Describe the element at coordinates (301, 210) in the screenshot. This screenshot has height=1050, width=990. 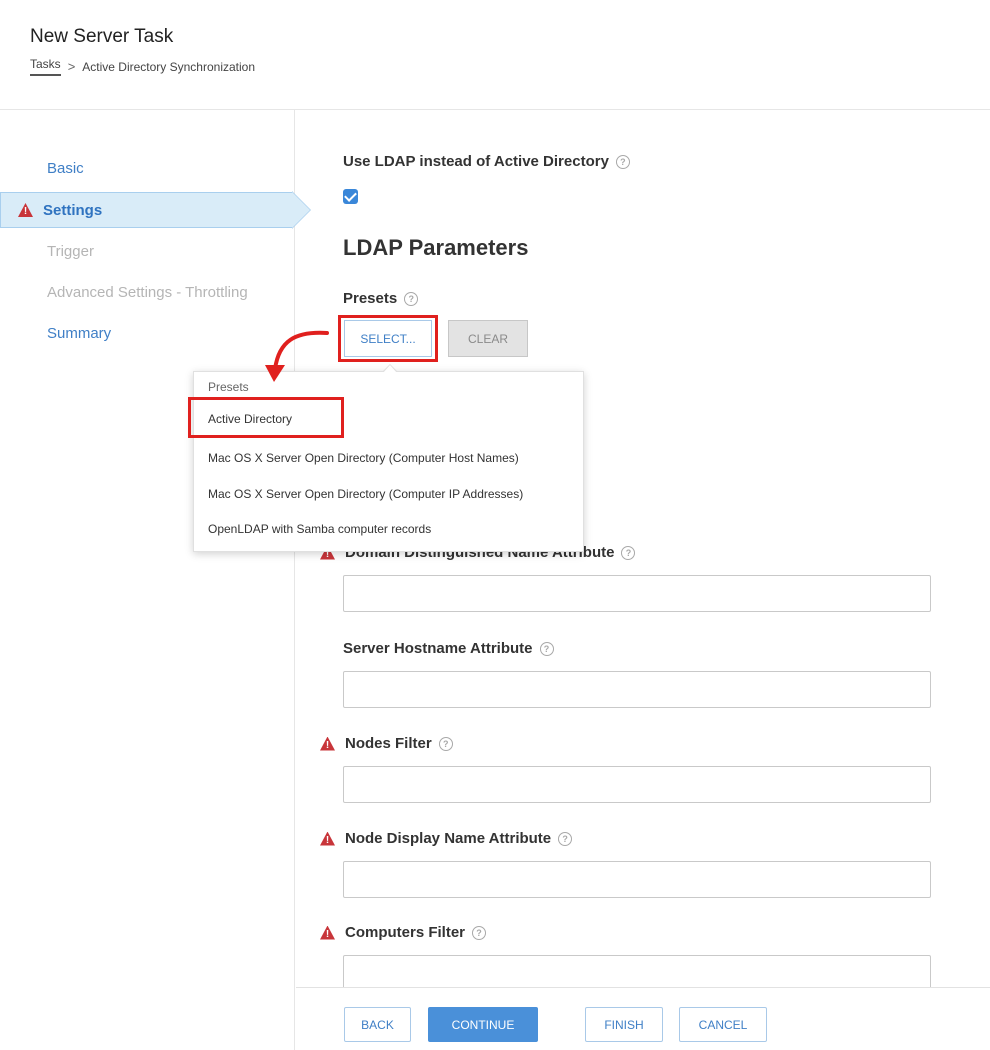
I see `active-step-arrow` at that location.